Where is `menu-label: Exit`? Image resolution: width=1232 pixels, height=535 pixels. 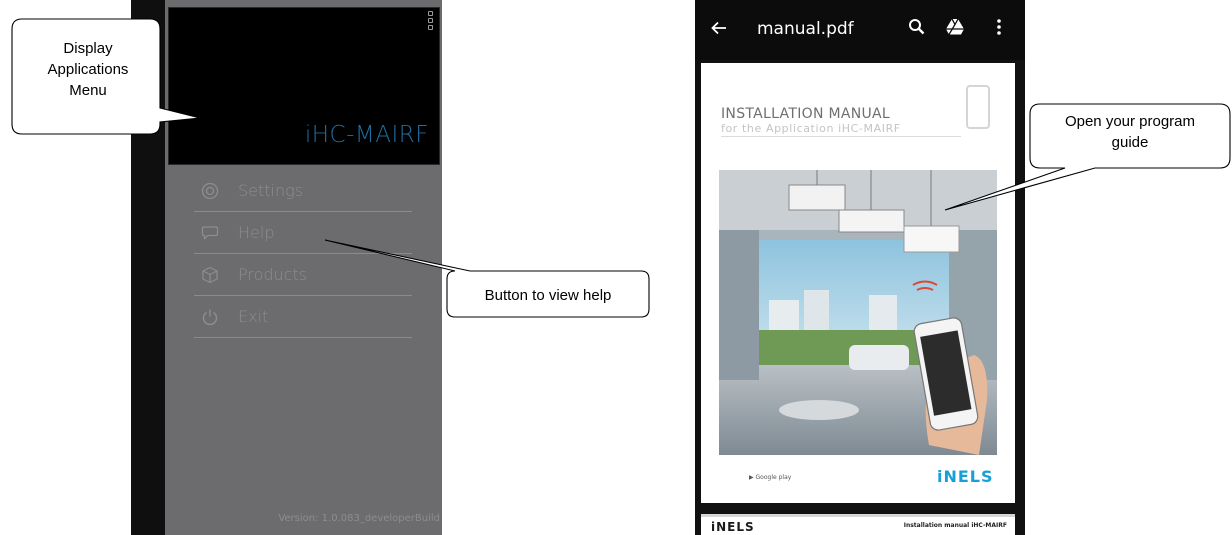 menu-label: Exit is located at coordinates (253, 316).